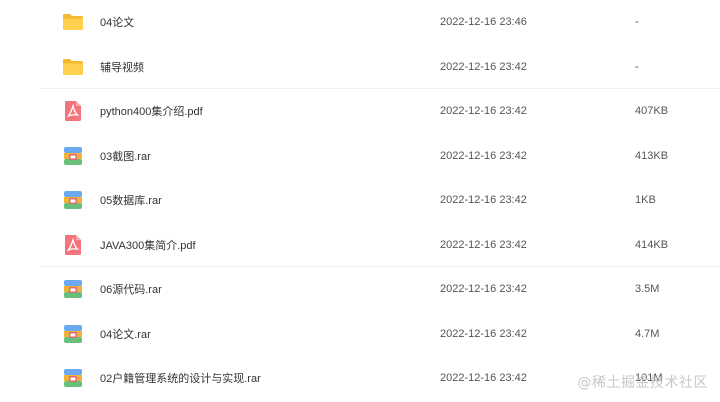 The image size is (720, 402). I want to click on file-row: JAVA300集简介.pdf 2022-12-16 23:42 414KB, so click(360, 245).